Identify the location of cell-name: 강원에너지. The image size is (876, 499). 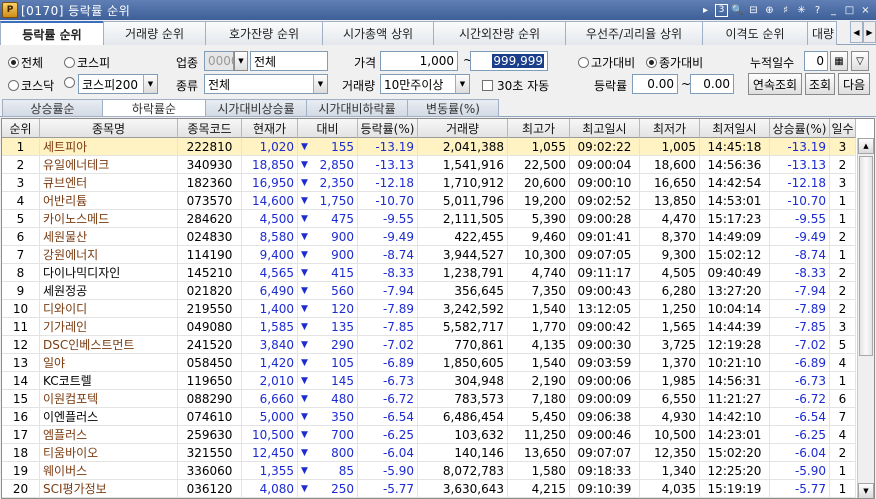
(109, 254).